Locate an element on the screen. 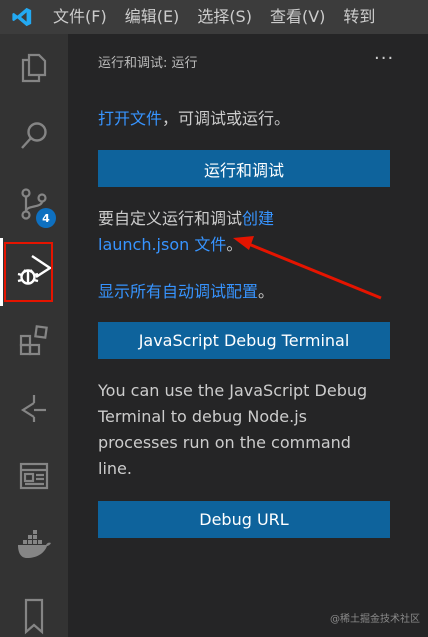 The height and width of the screenshot is (637, 428). open-file-line: 打开文件，可调试或运行。 is located at coordinates (194, 119).